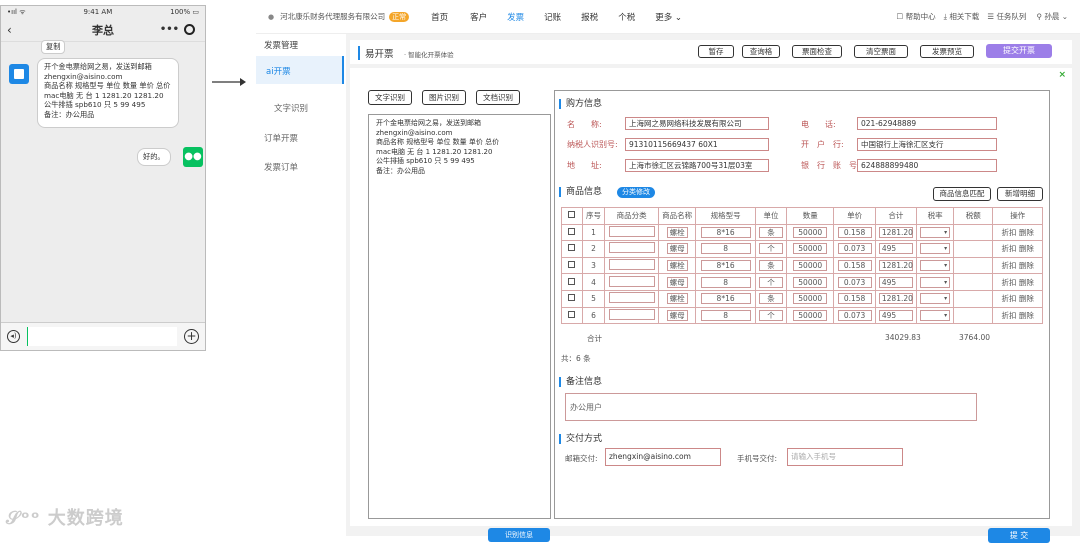 The height and width of the screenshot is (543, 1080). Describe the element at coordinates (817, 51) in the screenshot. I see `check-invoice-button: 票面检查` at that location.